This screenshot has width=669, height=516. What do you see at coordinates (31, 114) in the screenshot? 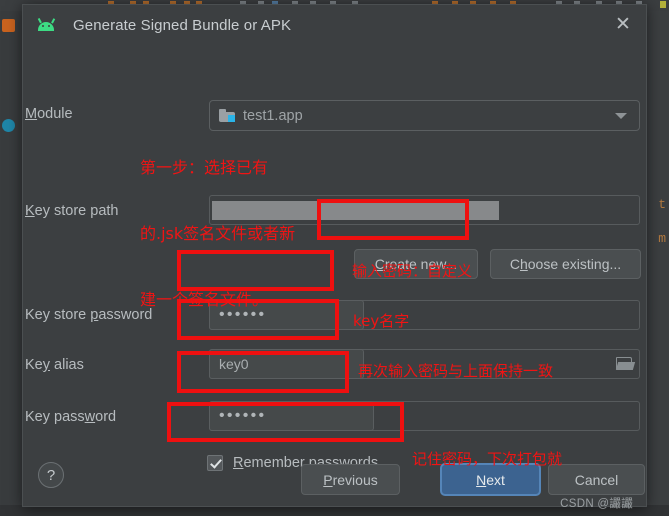
I see `module-label-mnemonic: M` at bounding box center [31, 114].